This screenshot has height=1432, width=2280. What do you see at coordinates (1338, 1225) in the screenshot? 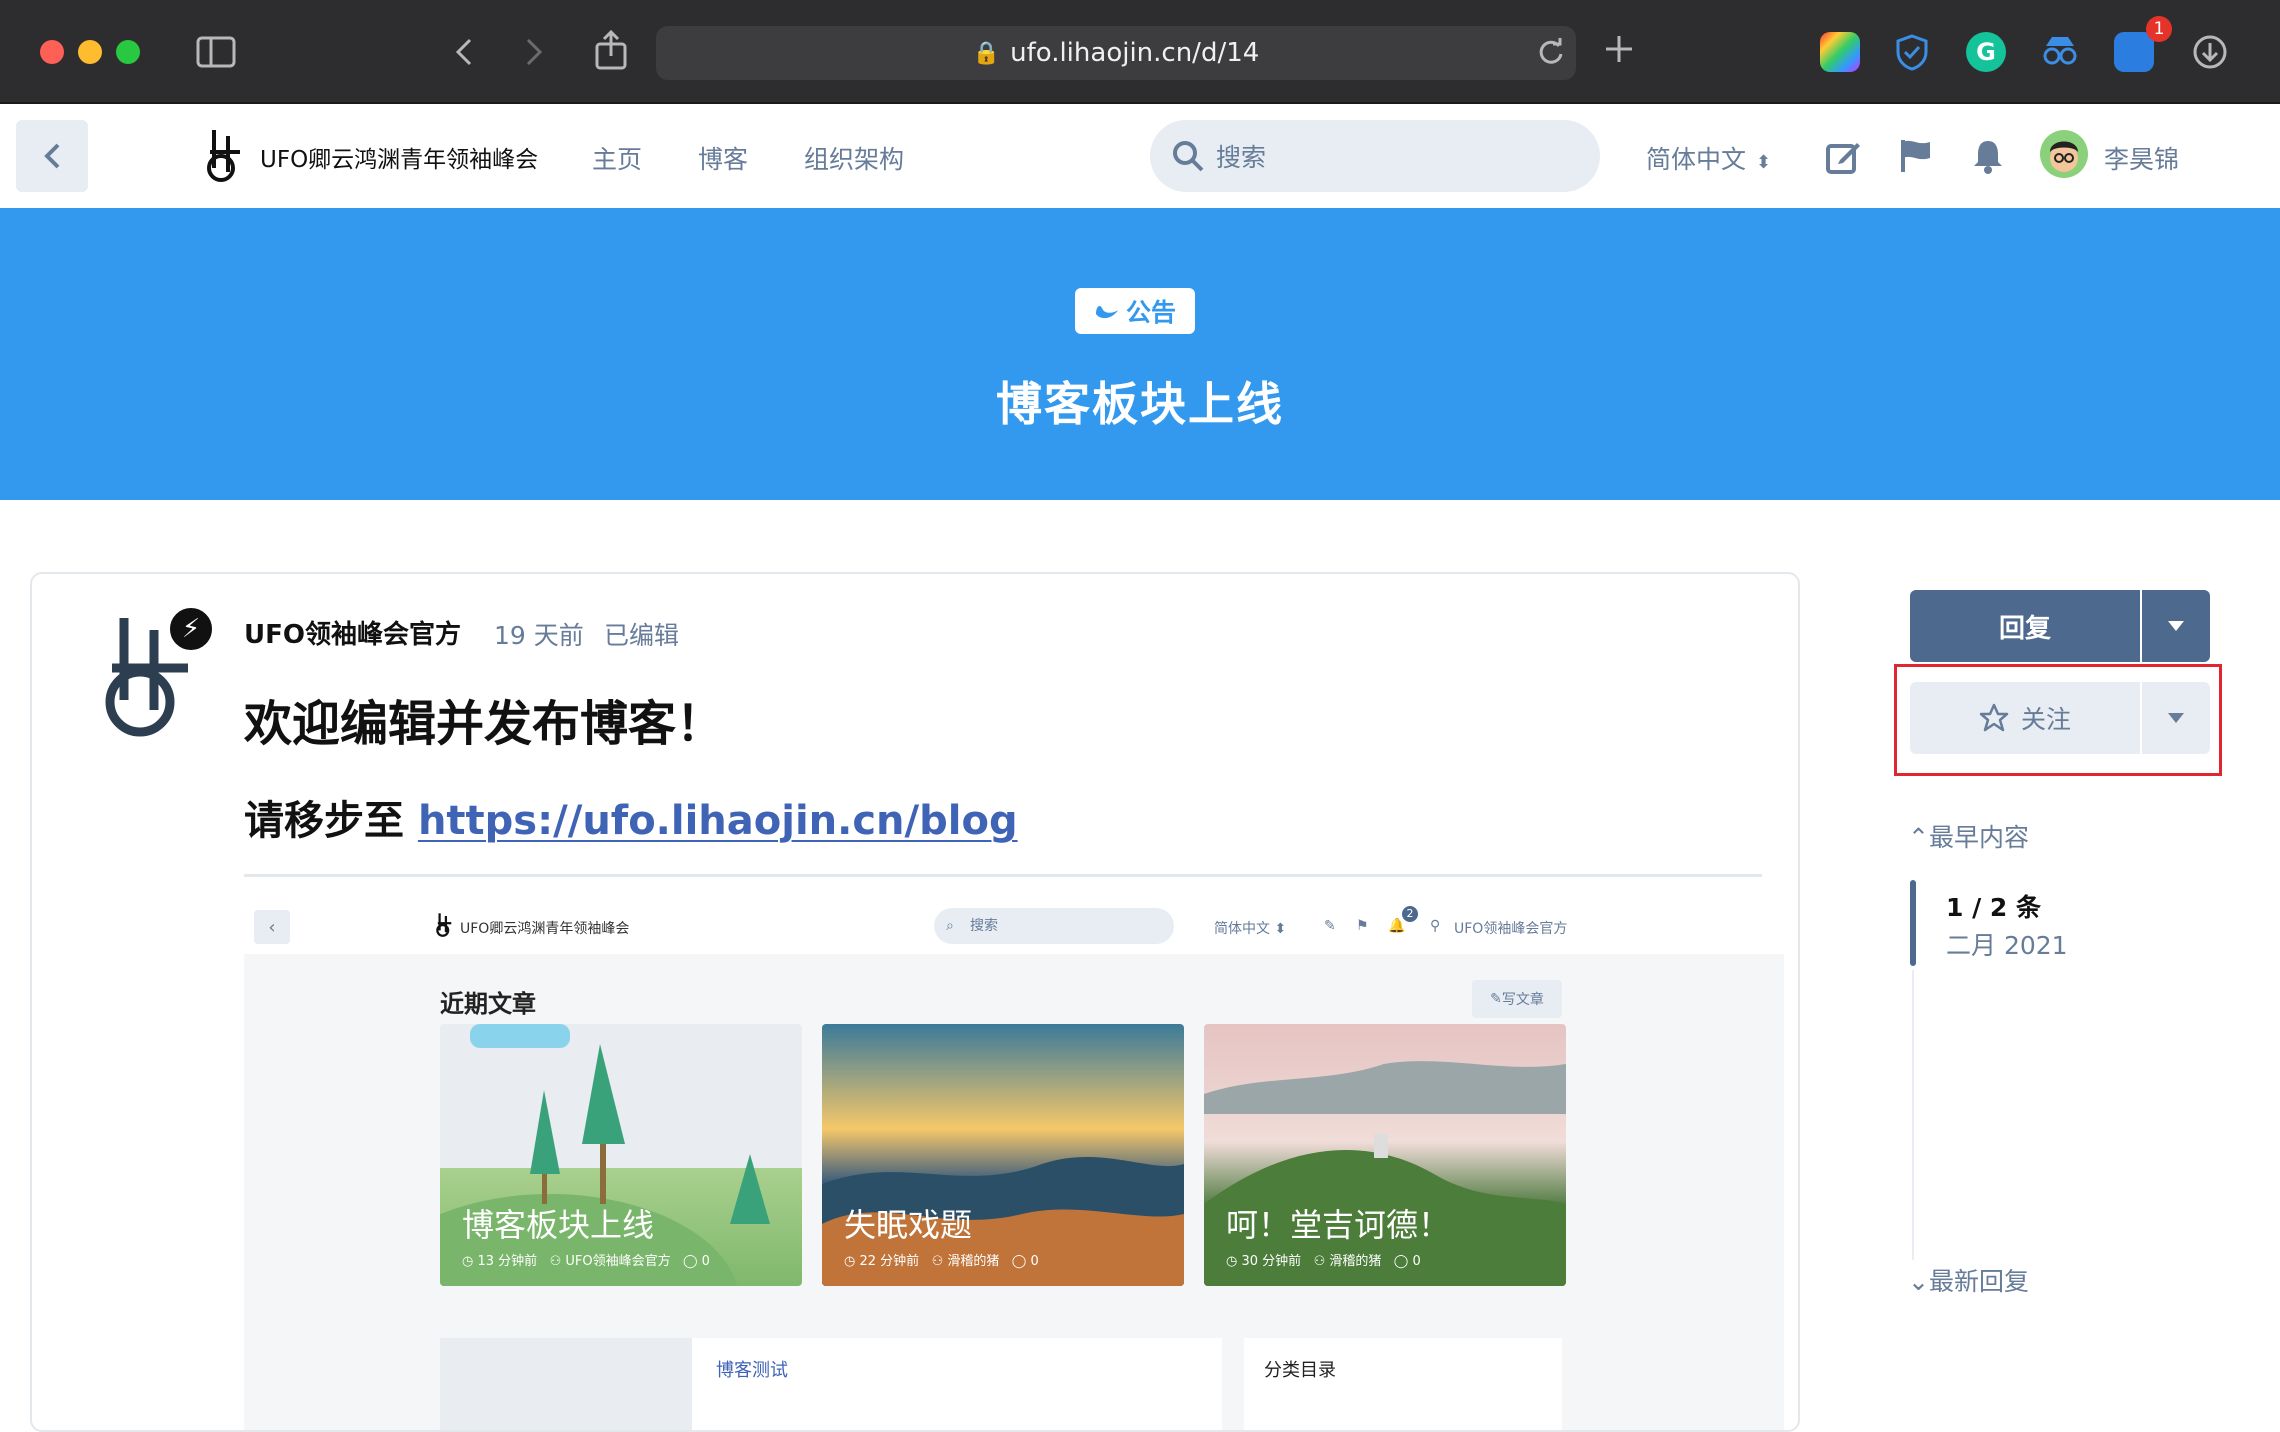
I see `embedded-card-title: 呵！堂吉诃德！` at bounding box center [1338, 1225].